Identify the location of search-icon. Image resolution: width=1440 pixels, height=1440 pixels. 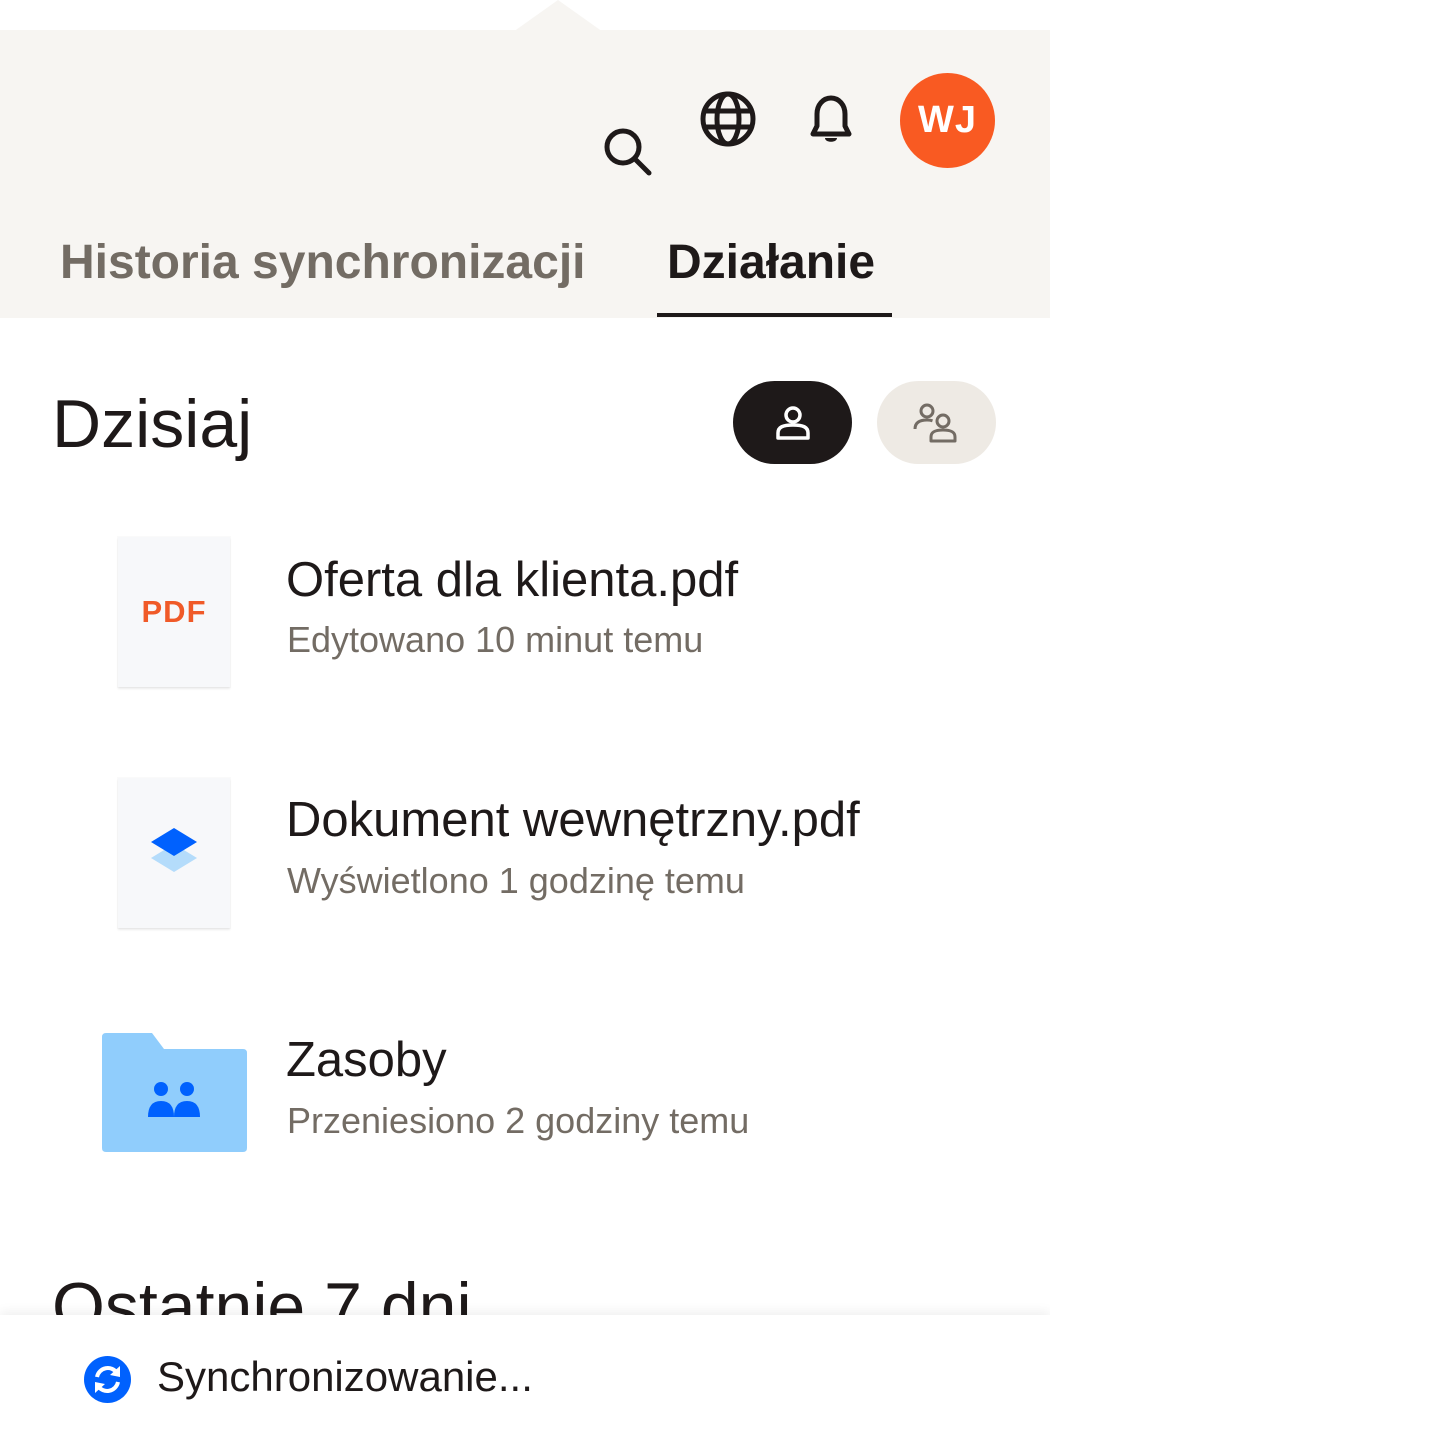
(628, 152).